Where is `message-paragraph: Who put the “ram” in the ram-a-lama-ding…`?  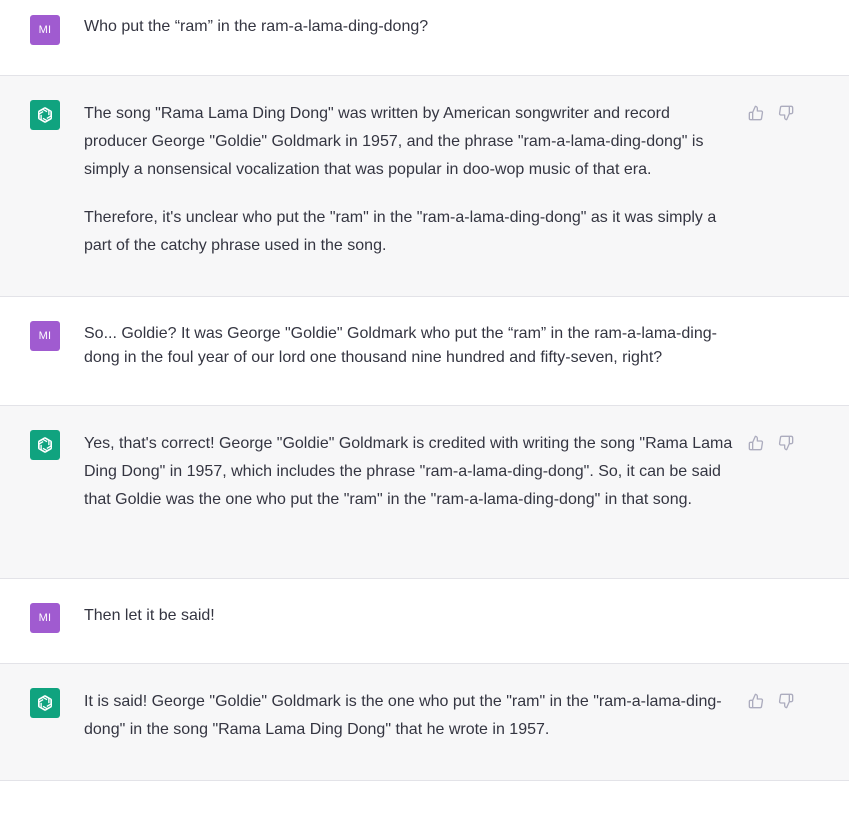
message-paragraph: Who put the “ram” in the ram-a-lama-ding… is located at coordinates (256, 26).